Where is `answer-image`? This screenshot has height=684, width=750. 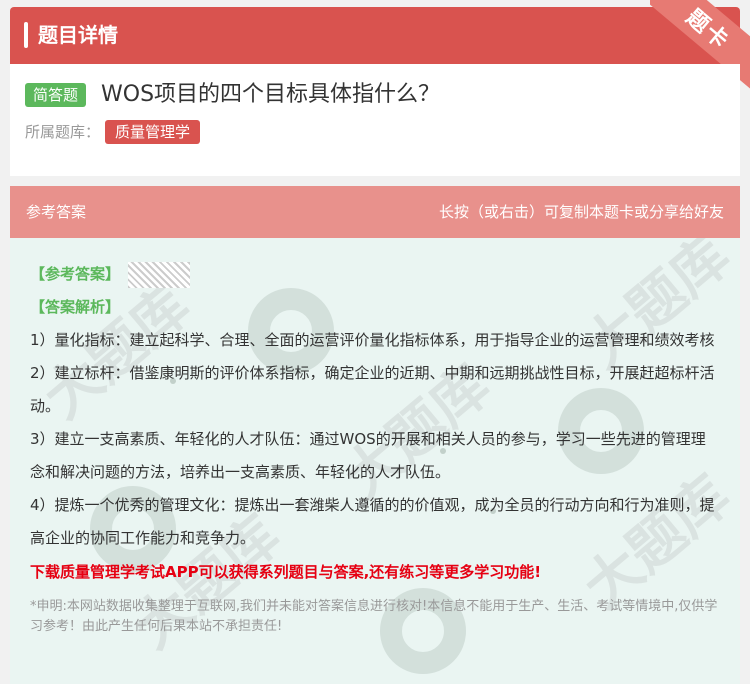
answer-image is located at coordinates (159, 274).